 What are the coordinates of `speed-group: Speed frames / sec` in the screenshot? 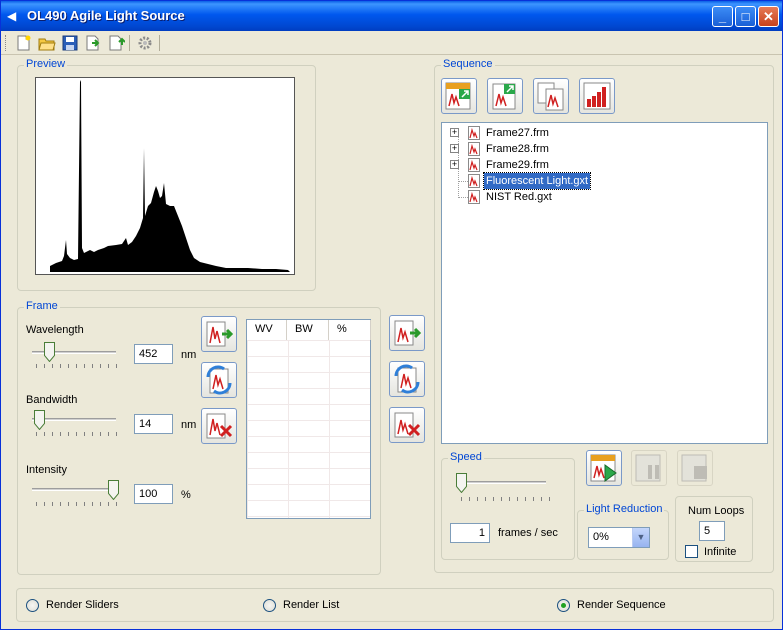 It's located at (508, 505).